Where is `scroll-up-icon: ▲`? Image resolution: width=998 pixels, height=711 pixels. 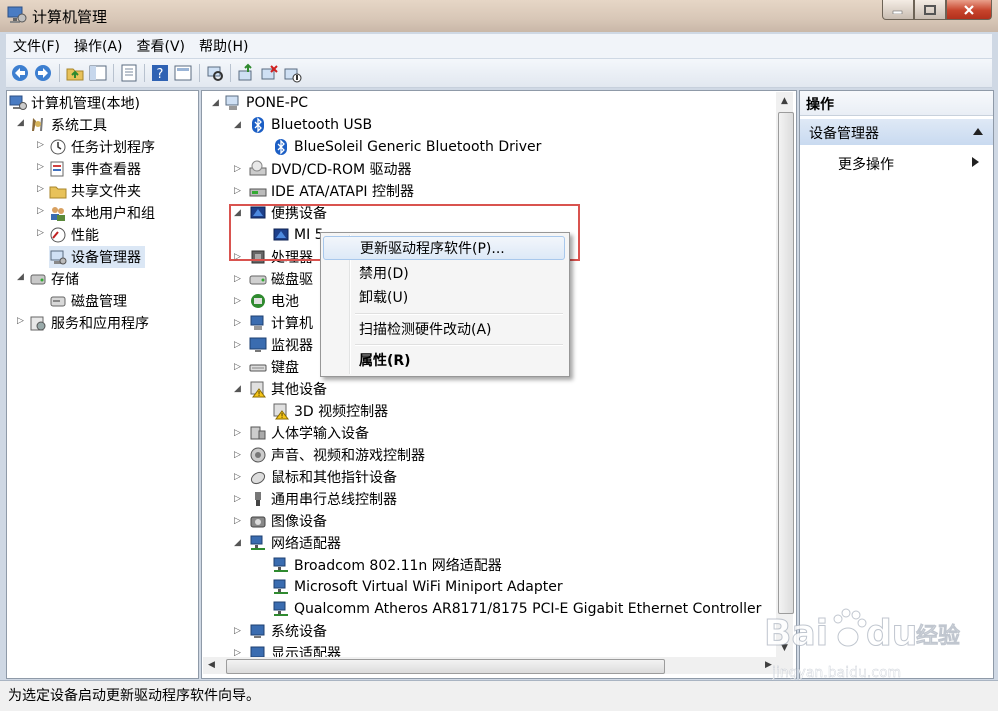
scroll-up-icon: ▲ is located at coordinates (784, 101).